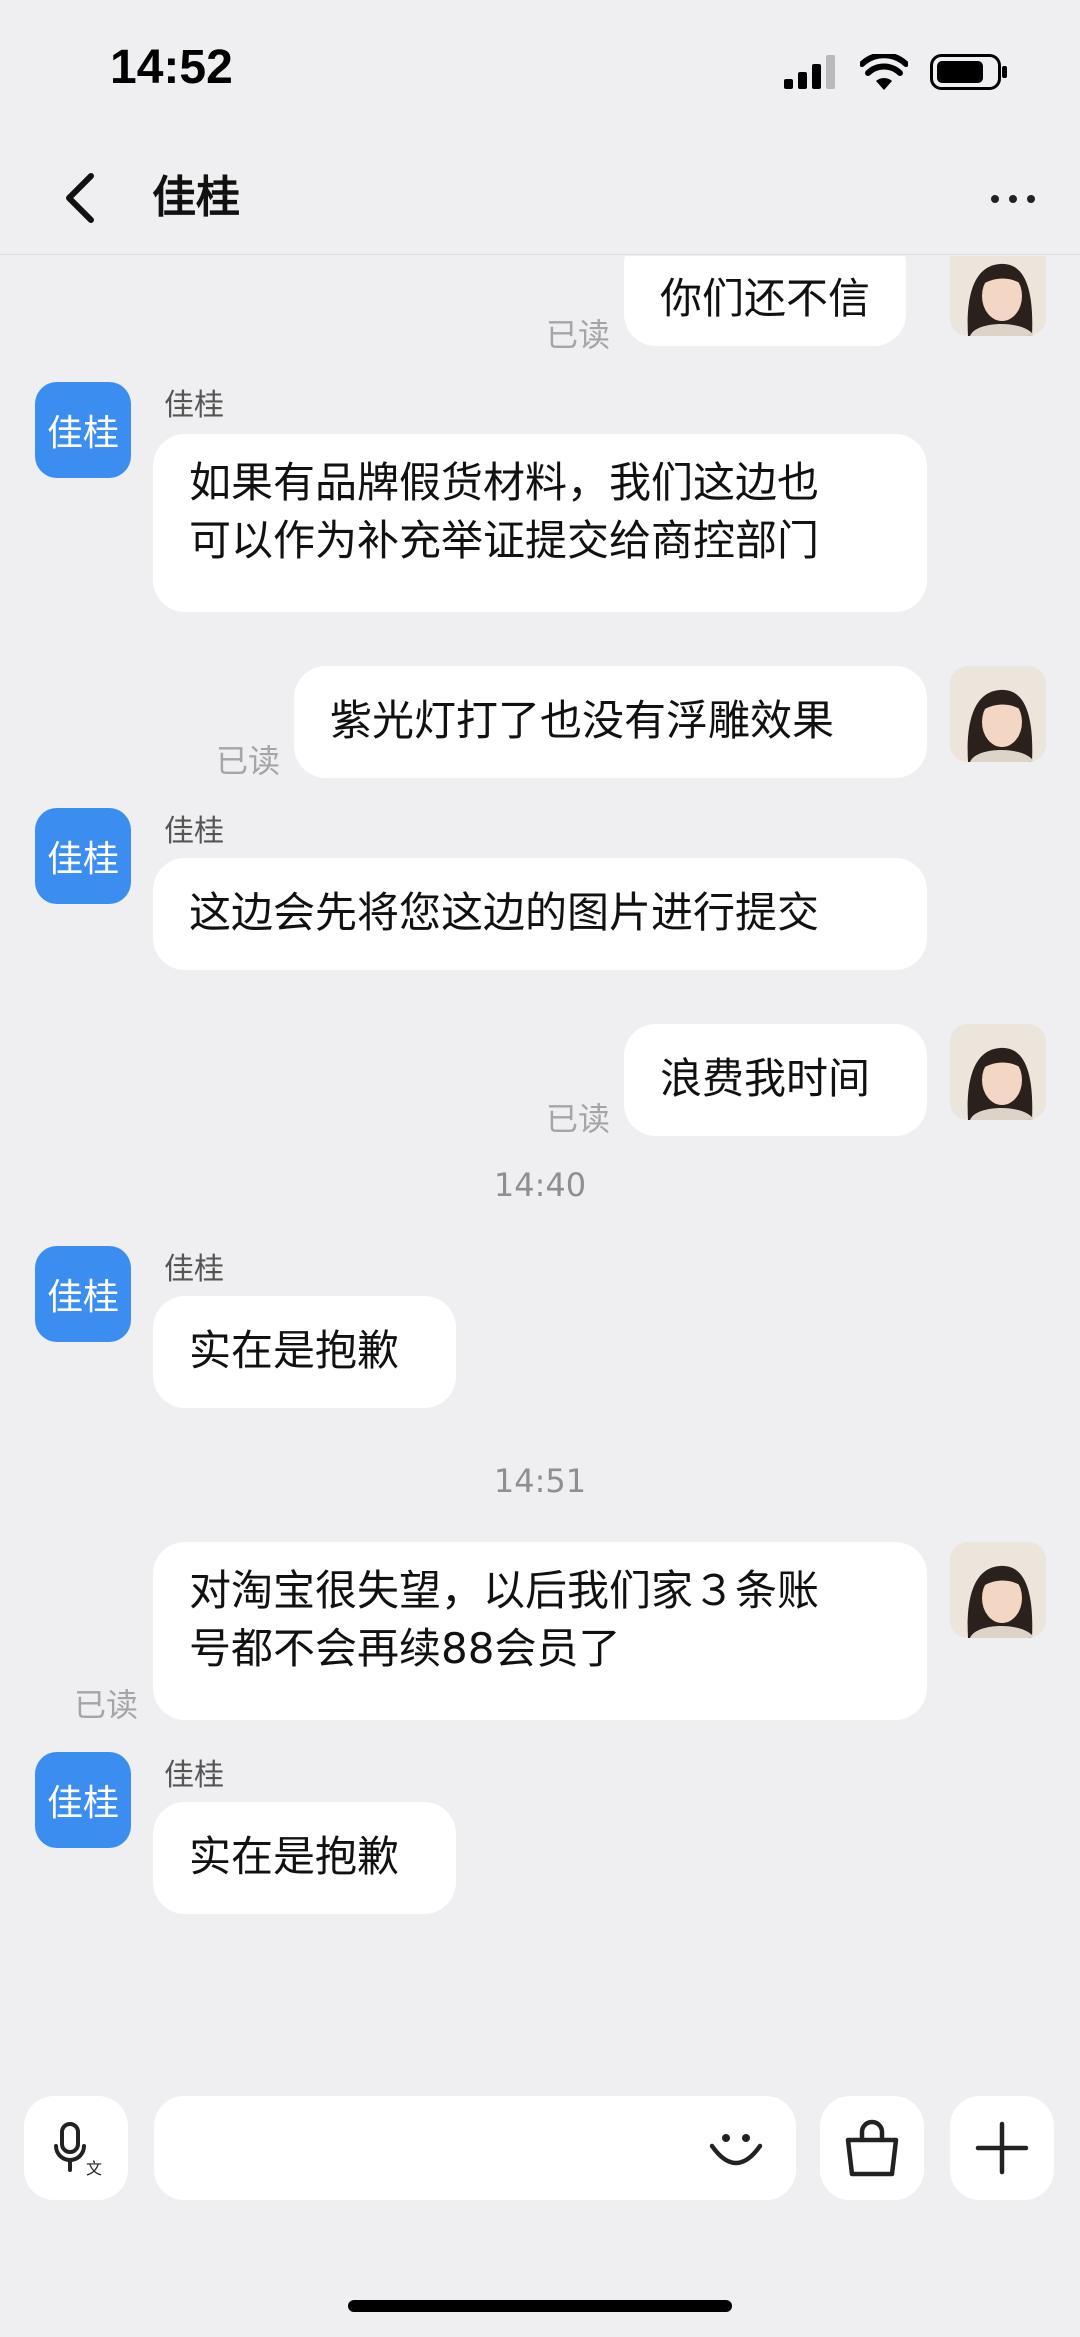  I want to click on input-bar: 文, so click(540, 2156).